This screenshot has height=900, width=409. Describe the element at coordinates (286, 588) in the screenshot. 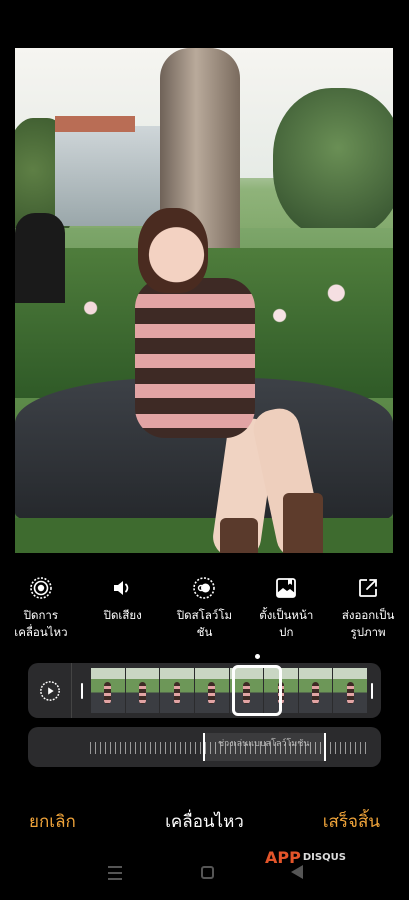

I see `cover-photo-icon` at that location.